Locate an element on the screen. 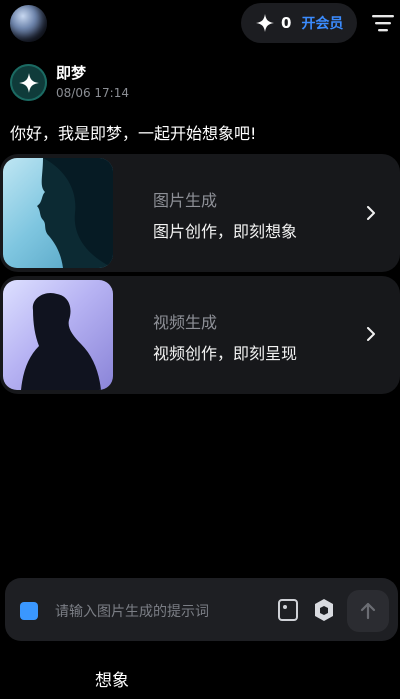 Image resolution: width=400 pixels, height=699 pixels. card-subtitle: 图片创作，即刻想象 is located at coordinates (225, 231).